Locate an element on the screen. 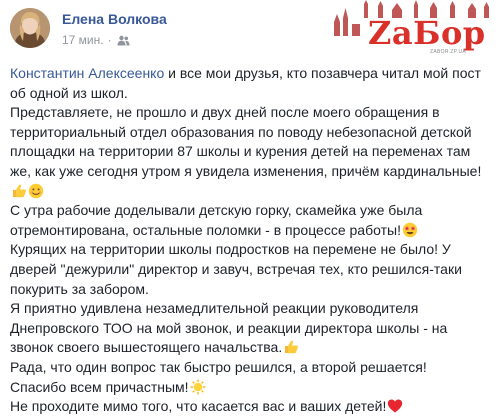 The image size is (496, 418). post-meta: 17 мин. · is located at coordinates (96, 40).